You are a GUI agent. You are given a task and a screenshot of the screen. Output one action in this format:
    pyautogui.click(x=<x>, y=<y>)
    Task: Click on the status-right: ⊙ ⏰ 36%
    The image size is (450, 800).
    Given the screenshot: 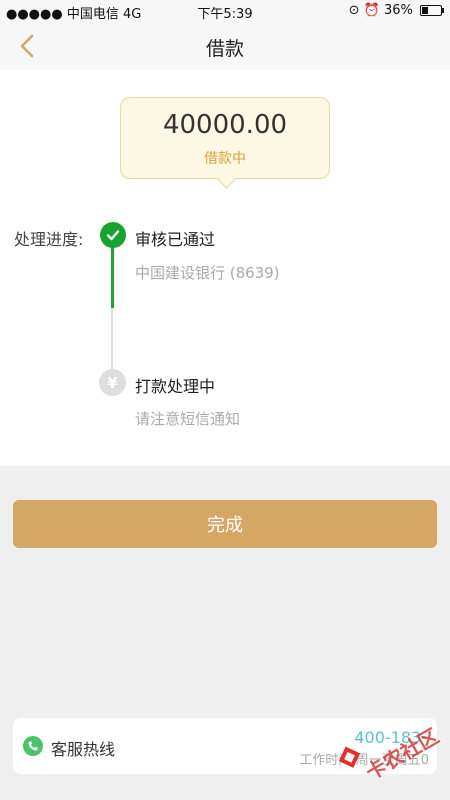 What is the action you would take?
    pyautogui.click(x=396, y=10)
    